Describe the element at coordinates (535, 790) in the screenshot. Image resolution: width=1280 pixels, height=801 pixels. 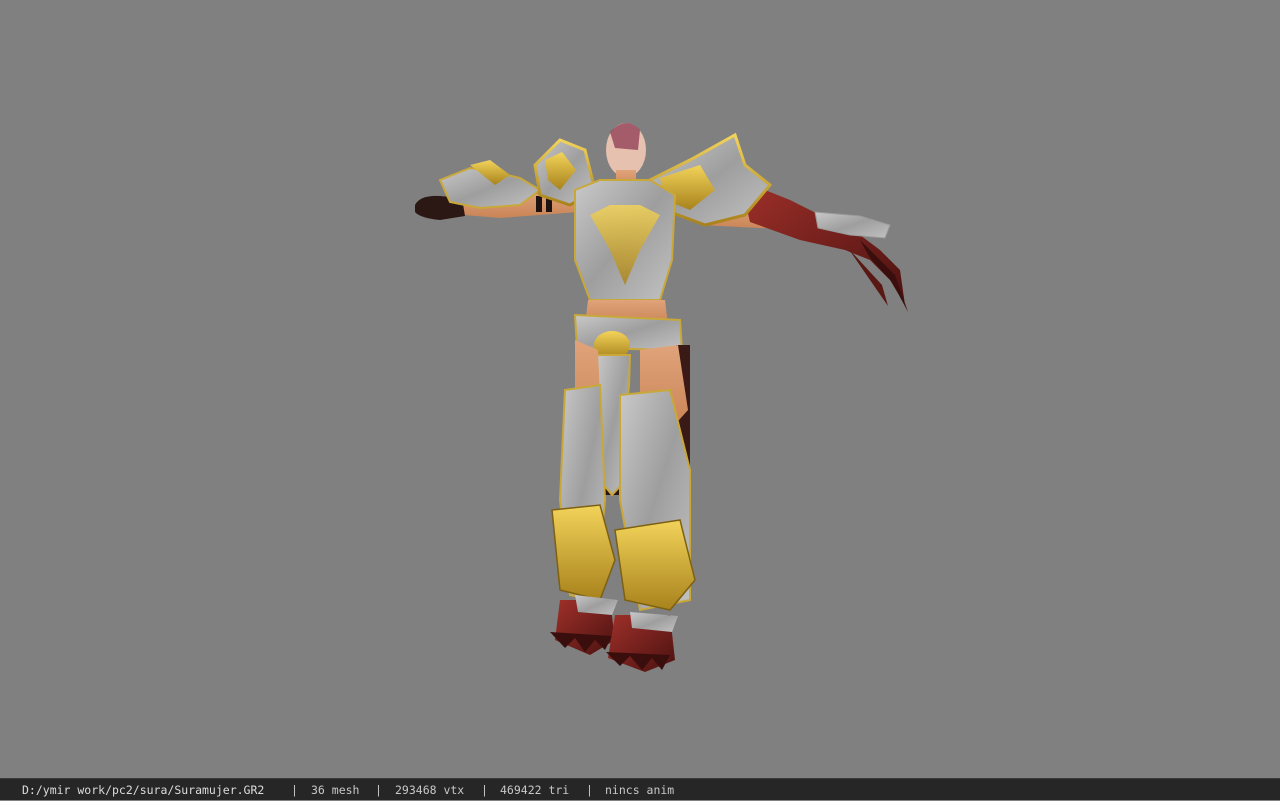
I see `triangle-count: 469422 tri` at that location.